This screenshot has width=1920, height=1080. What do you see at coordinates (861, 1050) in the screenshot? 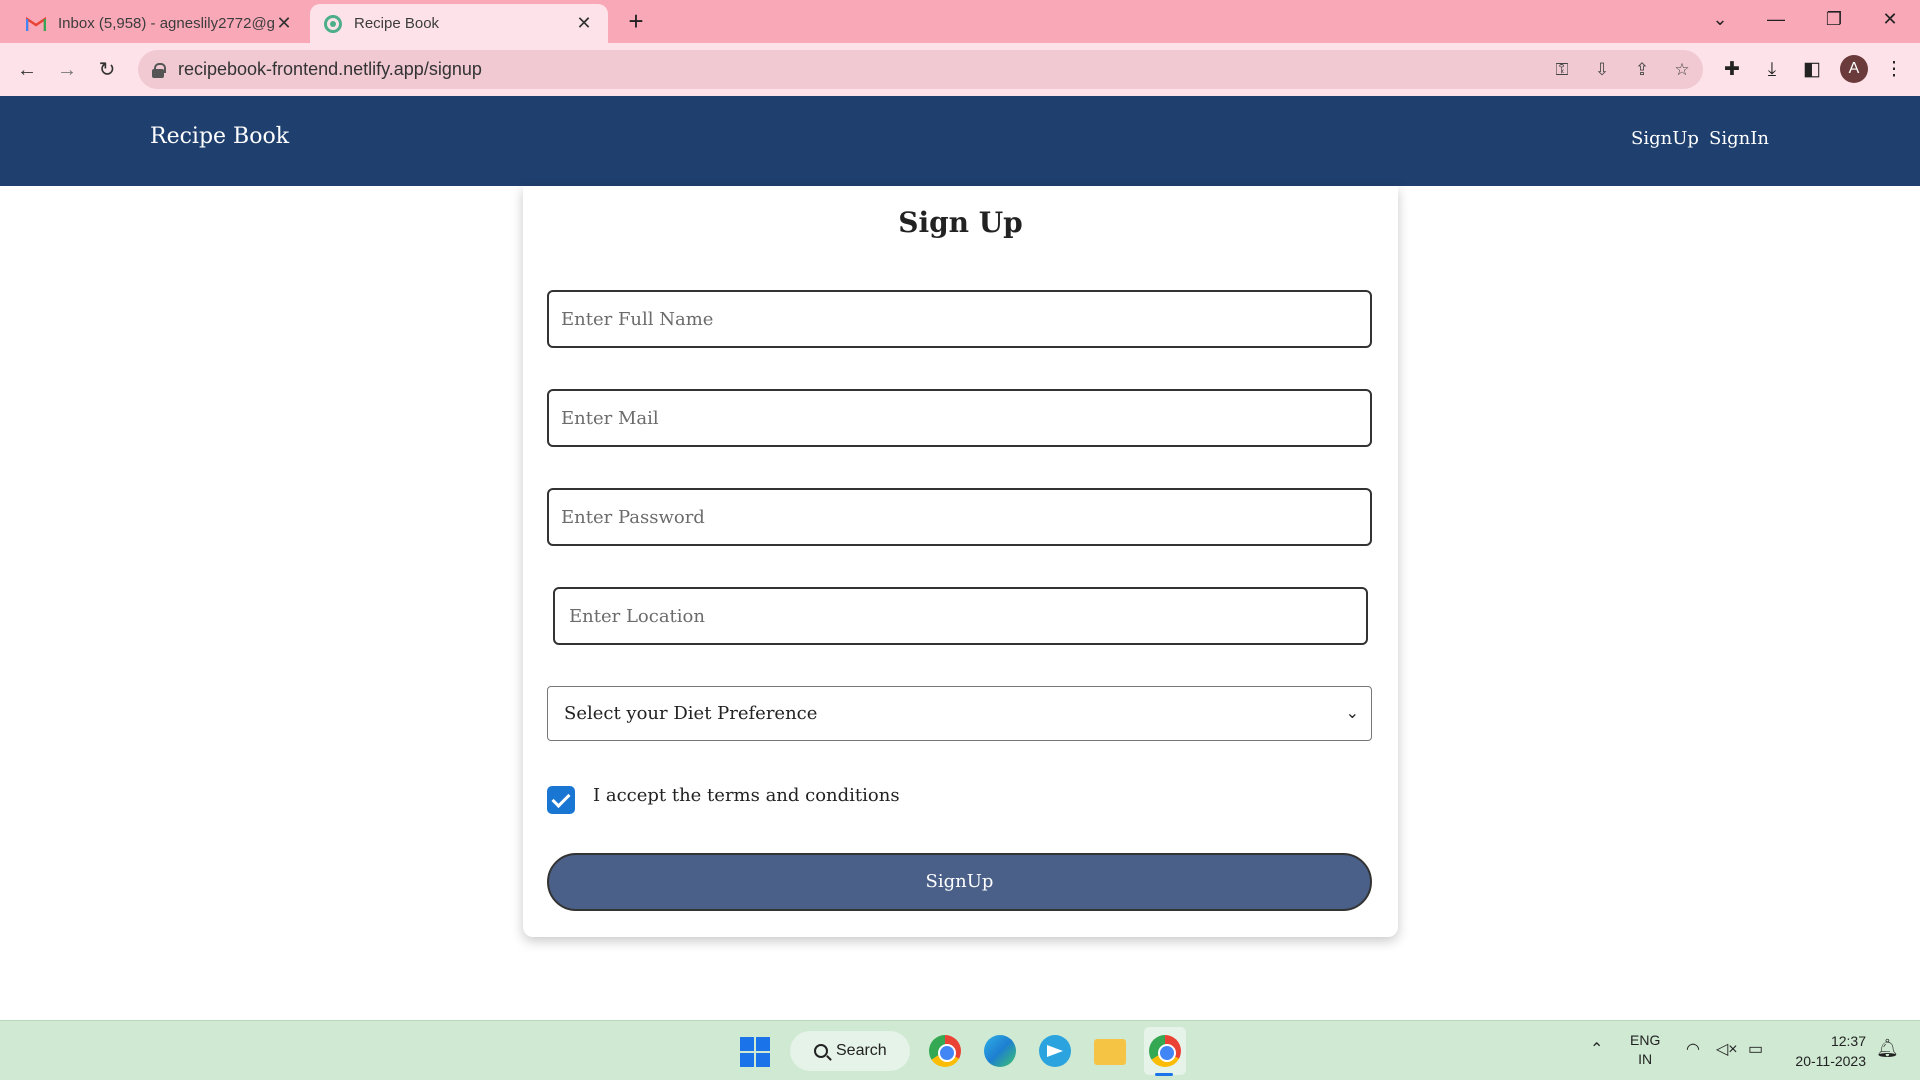
I see `taskbar-search-label: Search` at bounding box center [861, 1050].